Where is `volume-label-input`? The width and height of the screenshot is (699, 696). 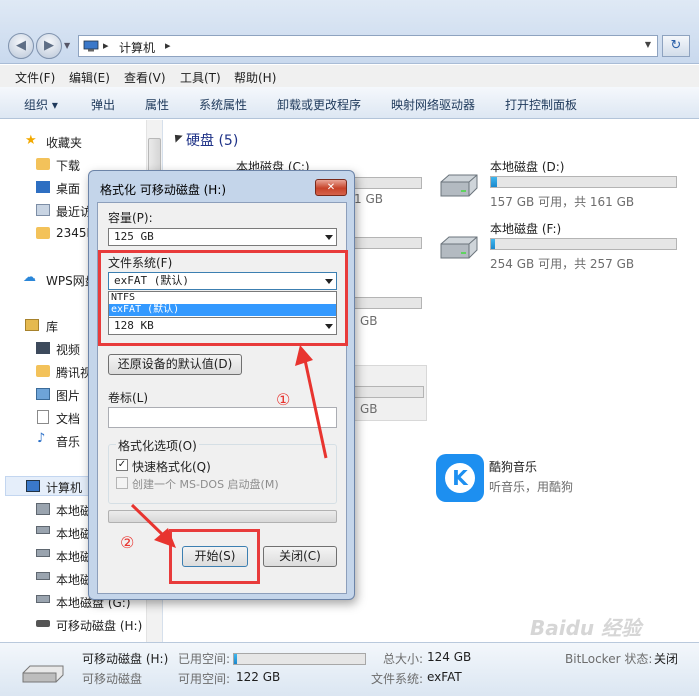 volume-label-input is located at coordinates (222, 417).